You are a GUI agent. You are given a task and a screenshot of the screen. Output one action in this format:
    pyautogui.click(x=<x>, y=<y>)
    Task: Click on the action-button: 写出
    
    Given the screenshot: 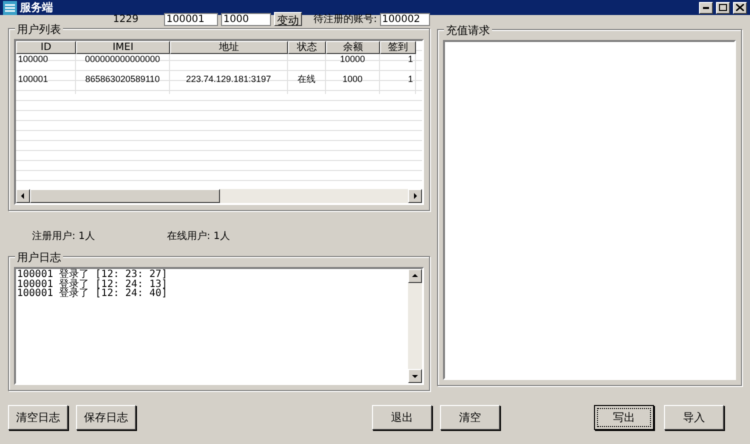 What is the action you would take?
    pyautogui.click(x=624, y=417)
    